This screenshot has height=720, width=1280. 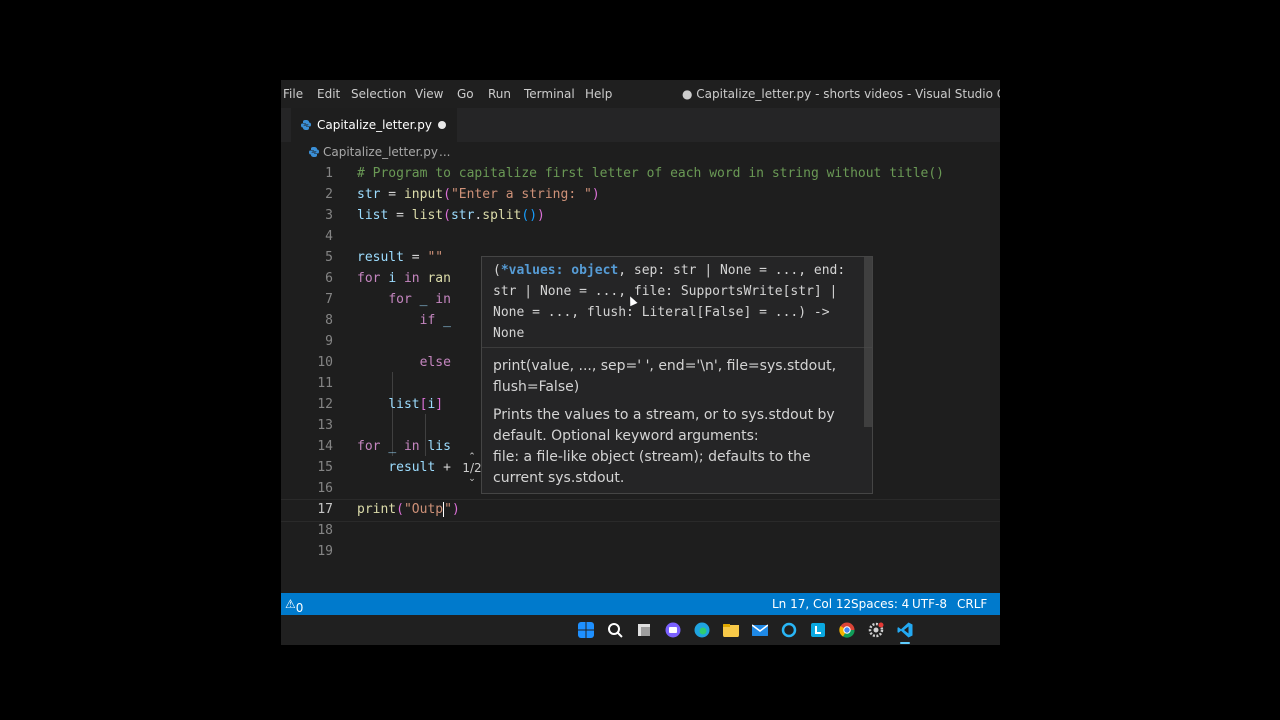 I want to click on edge-browser-icon, so click(x=702, y=630).